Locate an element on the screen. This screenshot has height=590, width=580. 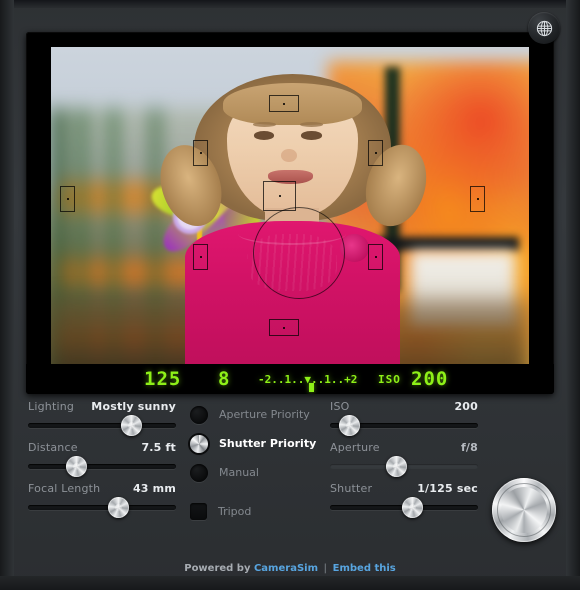
focal-length-slider-track is located at coordinates (102, 507).